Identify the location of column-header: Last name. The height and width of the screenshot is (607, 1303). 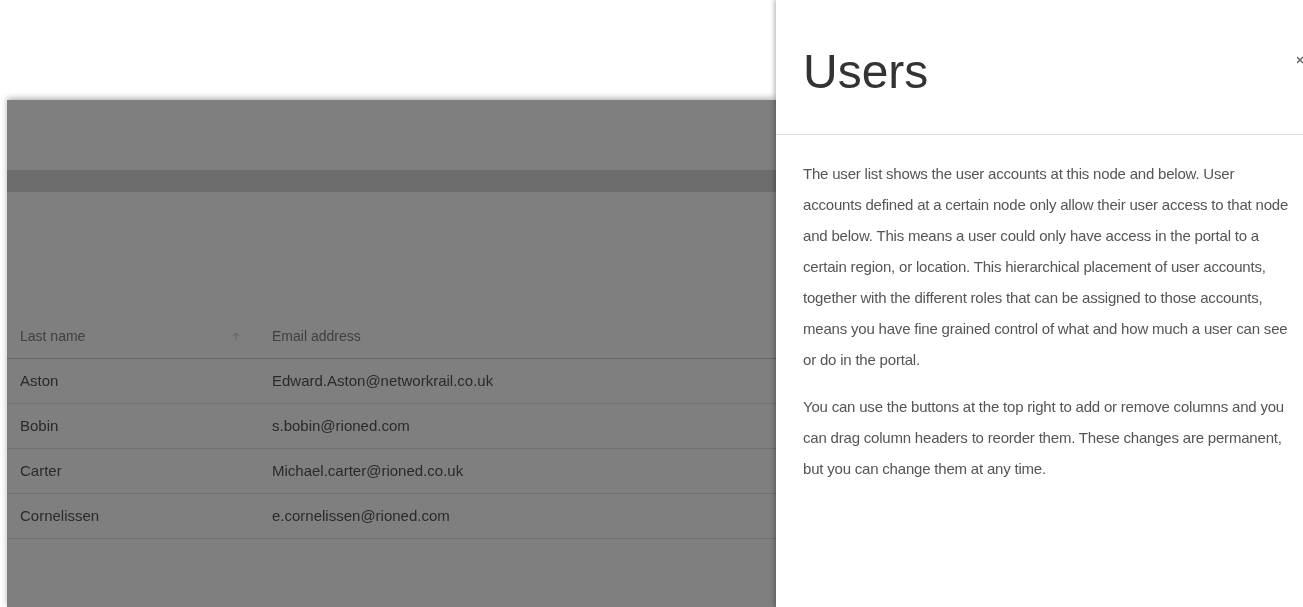
(134, 336).